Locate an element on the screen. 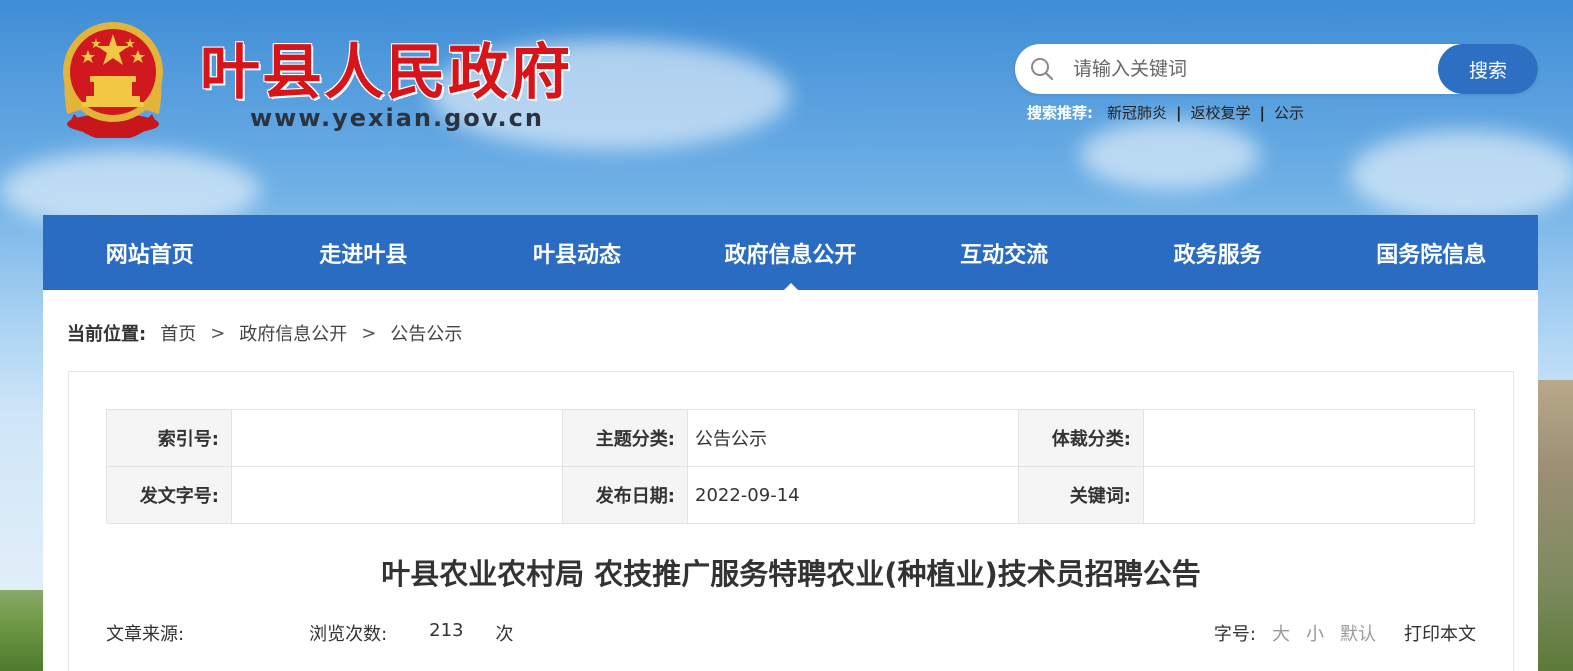 The height and width of the screenshot is (671, 1573). nav-item-news: 叶县动态 is located at coordinates (577, 252).